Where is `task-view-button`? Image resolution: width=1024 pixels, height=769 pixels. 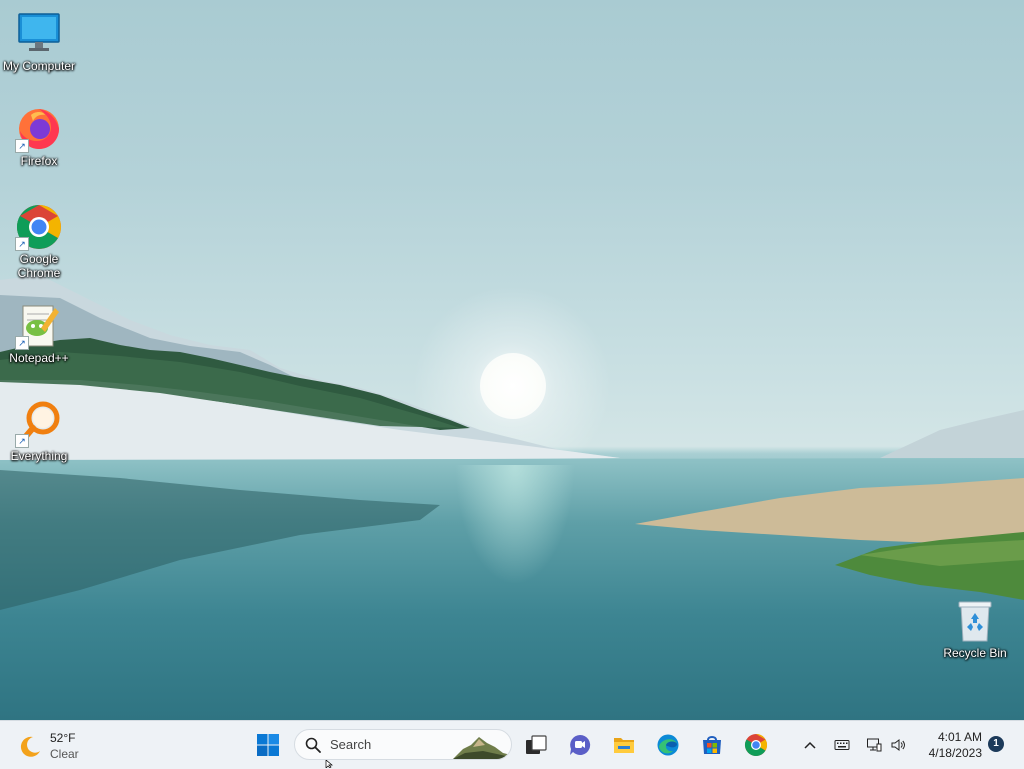 task-view-button is located at coordinates (536, 745).